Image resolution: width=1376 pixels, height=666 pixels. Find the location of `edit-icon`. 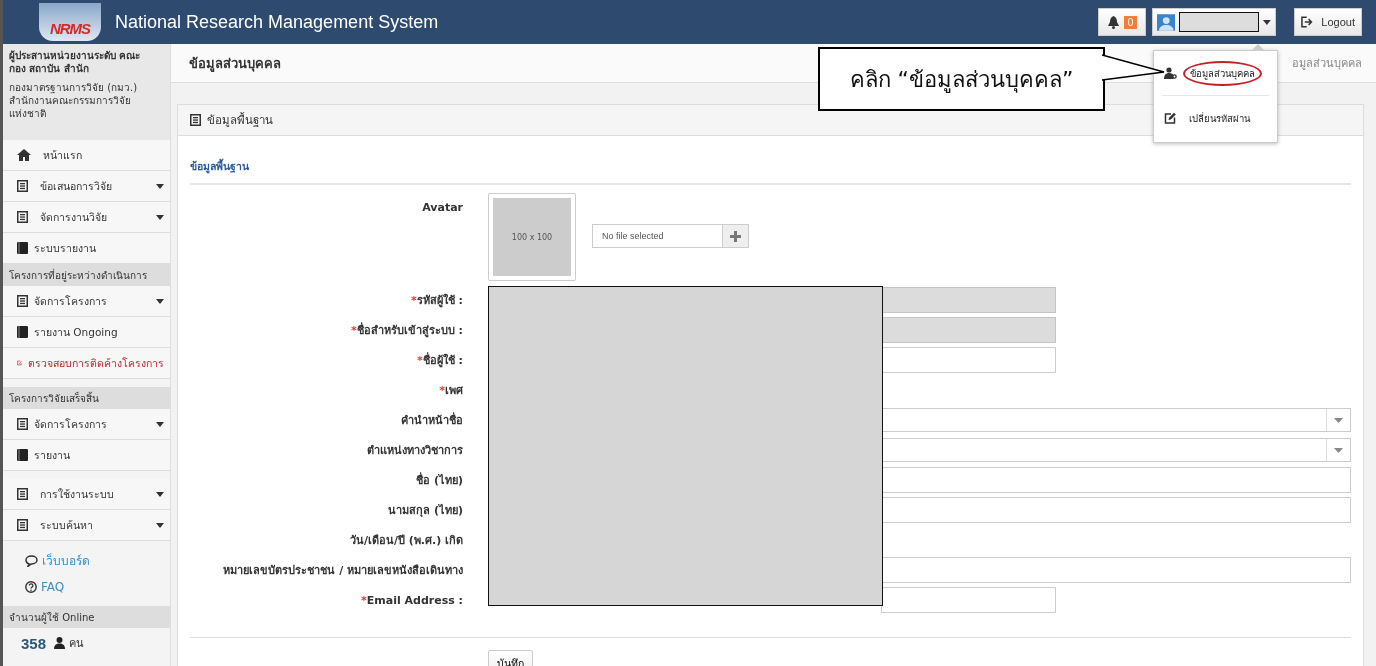

edit-icon is located at coordinates (1170, 118).